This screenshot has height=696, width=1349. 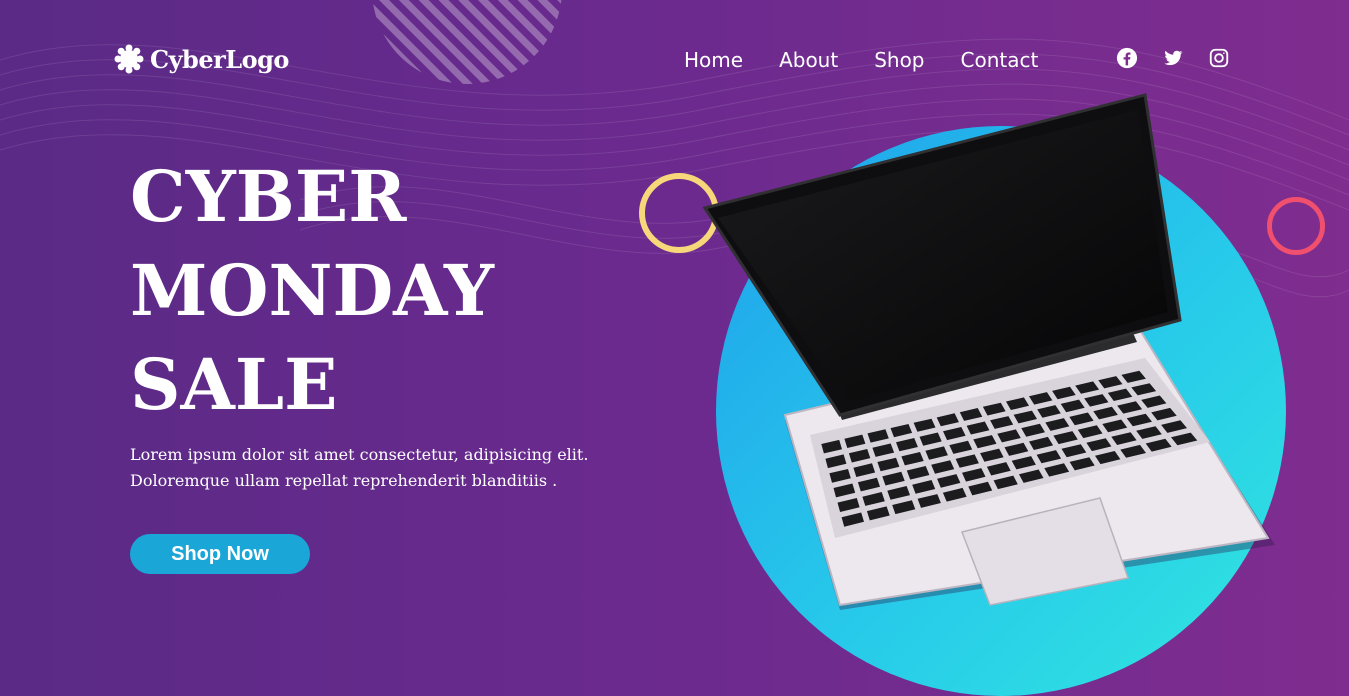 I want to click on nav-item-shop: Shop, so click(x=899, y=60).